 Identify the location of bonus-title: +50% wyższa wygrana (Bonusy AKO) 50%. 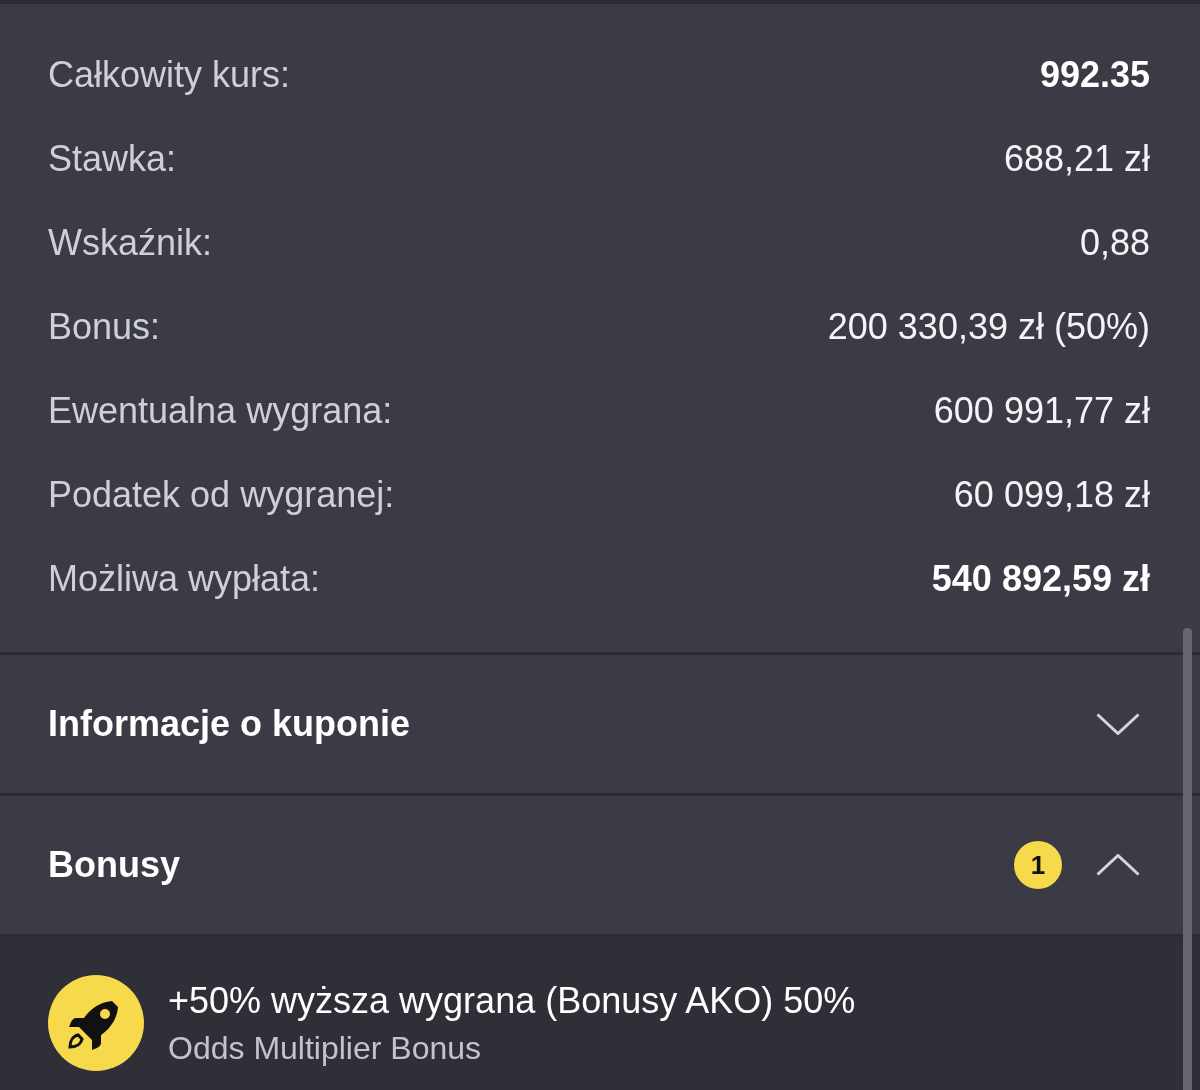
(512, 1000).